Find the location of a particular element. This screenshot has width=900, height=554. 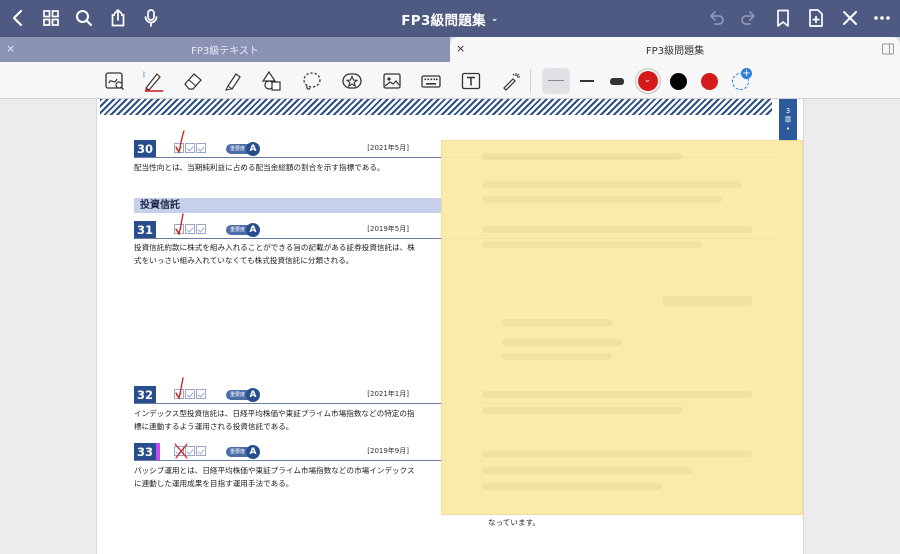

back-icon is located at coordinates (18, 18).